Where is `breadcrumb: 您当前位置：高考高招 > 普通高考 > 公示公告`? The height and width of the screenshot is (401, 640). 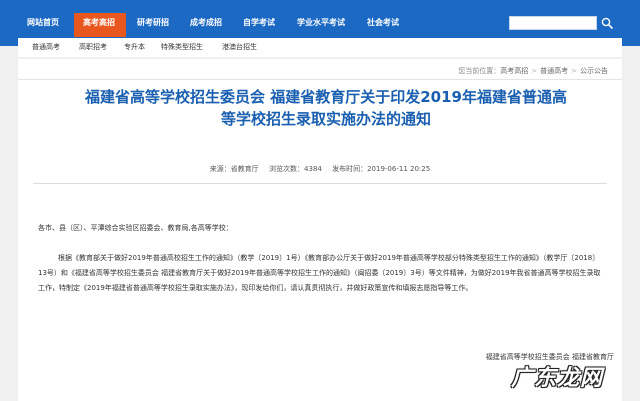
breadcrumb: 您当前位置：高考高招 > 普通高考 > 公示公告 is located at coordinates (533, 71).